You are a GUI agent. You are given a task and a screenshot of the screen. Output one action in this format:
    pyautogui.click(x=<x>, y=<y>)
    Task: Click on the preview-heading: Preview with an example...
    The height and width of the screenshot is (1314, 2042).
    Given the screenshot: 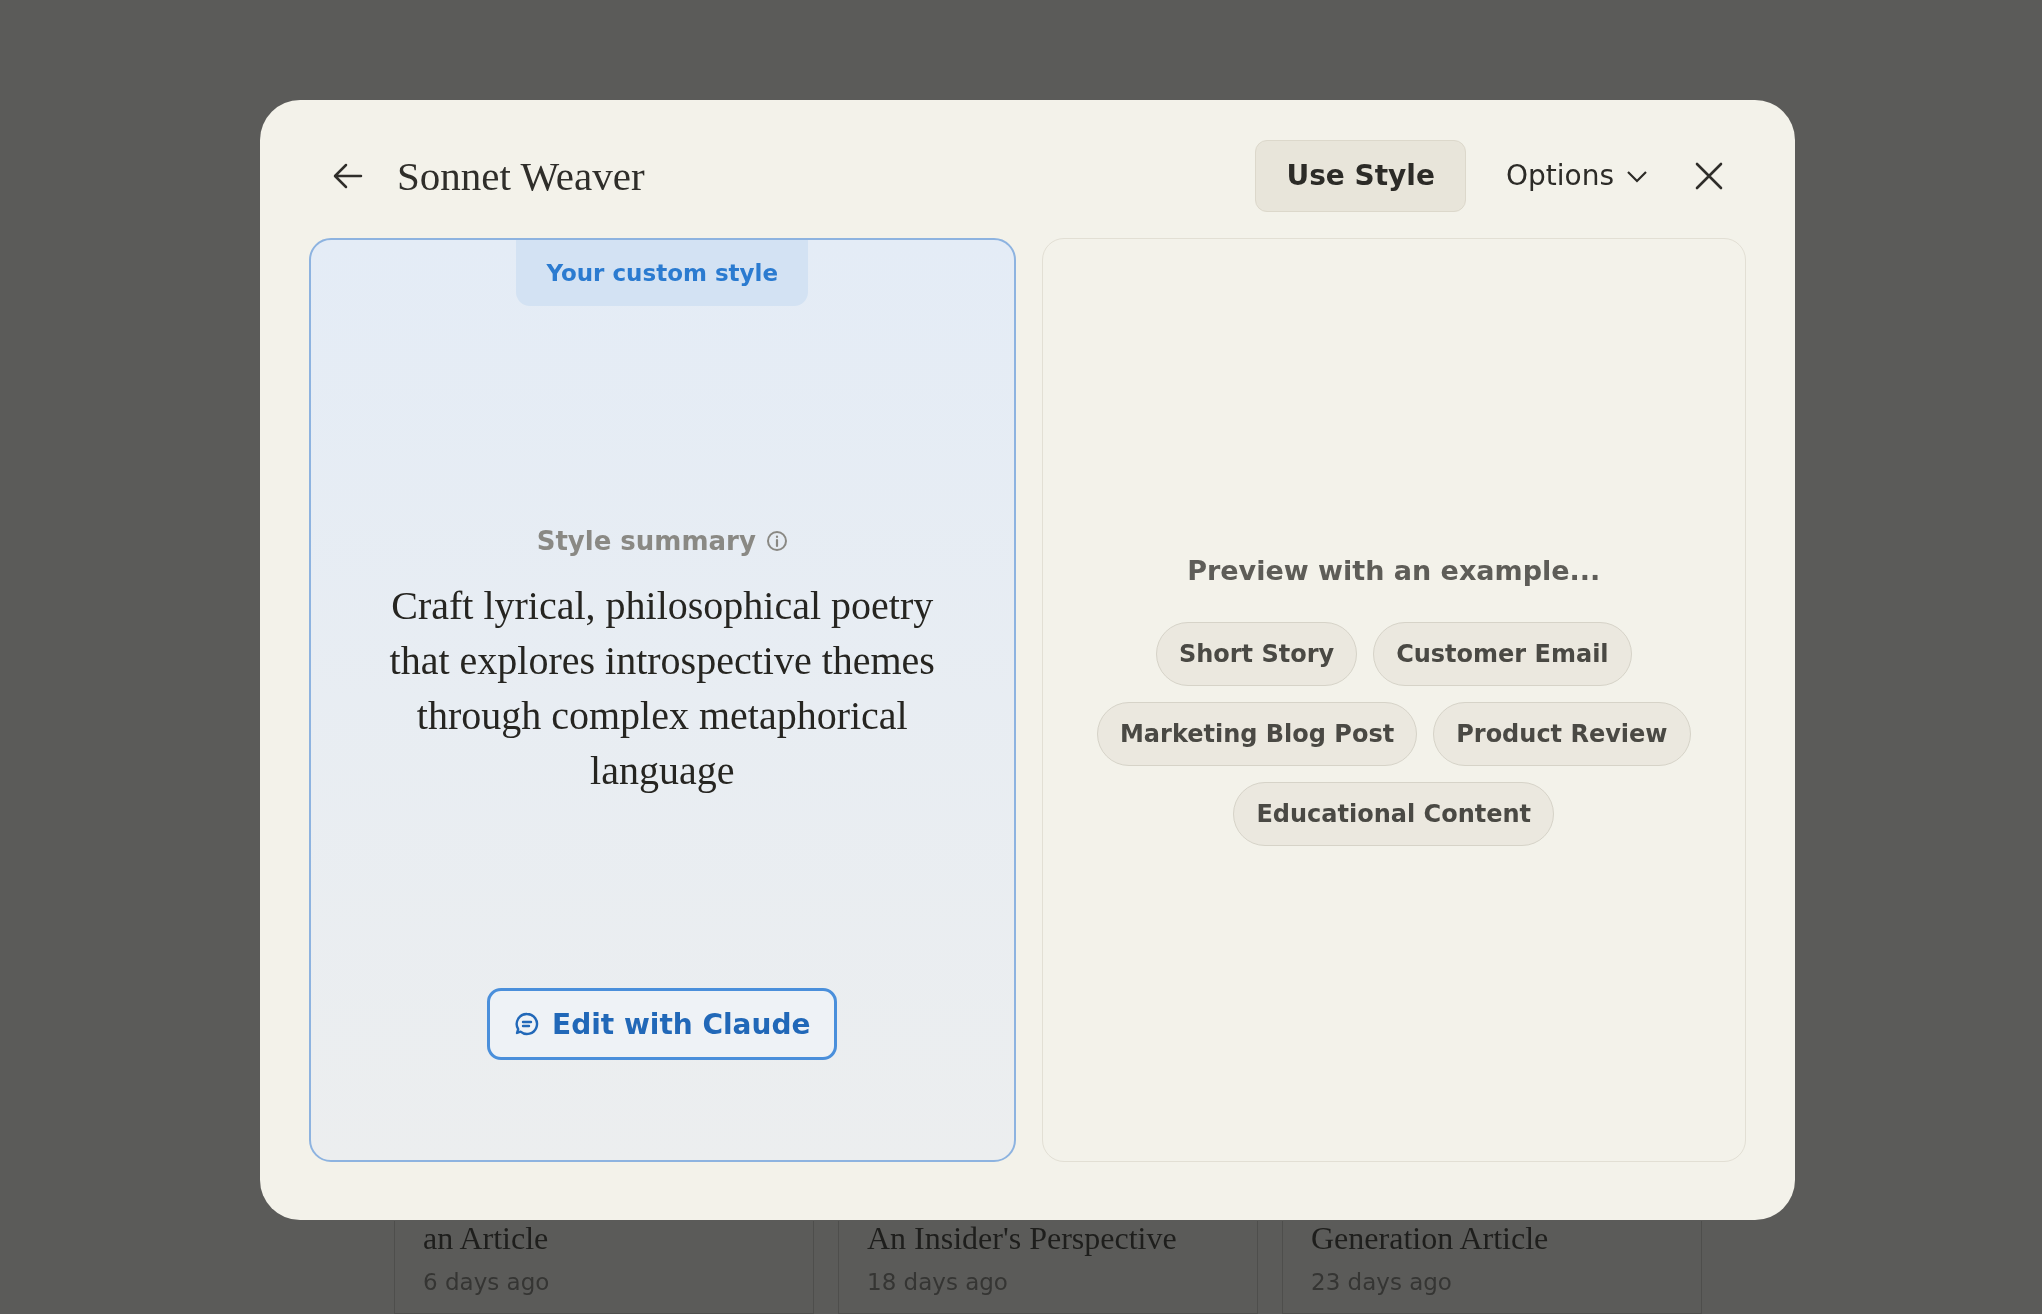 What is the action you would take?
    pyautogui.click(x=1394, y=570)
    